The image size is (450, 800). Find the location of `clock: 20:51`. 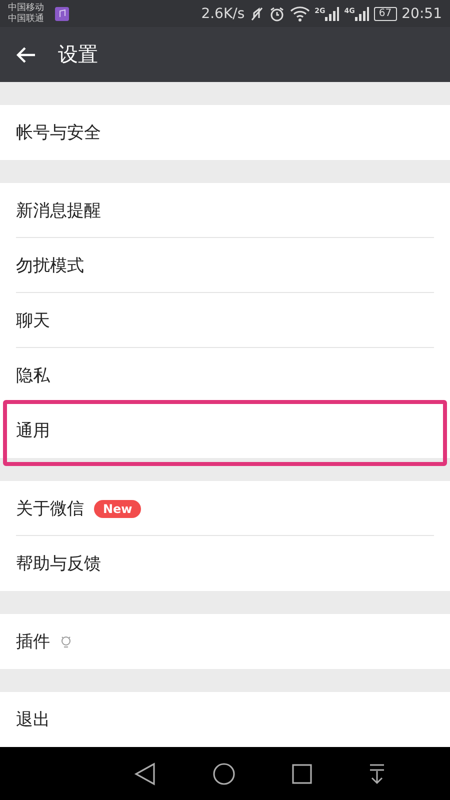

clock: 20:51 is located at coordinates (422, 14).